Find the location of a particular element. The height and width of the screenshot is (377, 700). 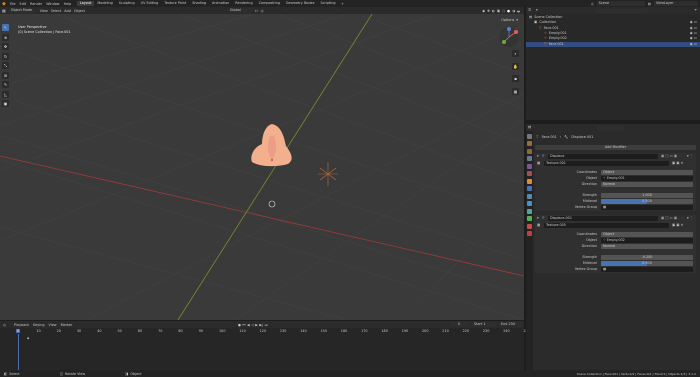

current-frame-field: 0 is located at coordinates (459, 324).